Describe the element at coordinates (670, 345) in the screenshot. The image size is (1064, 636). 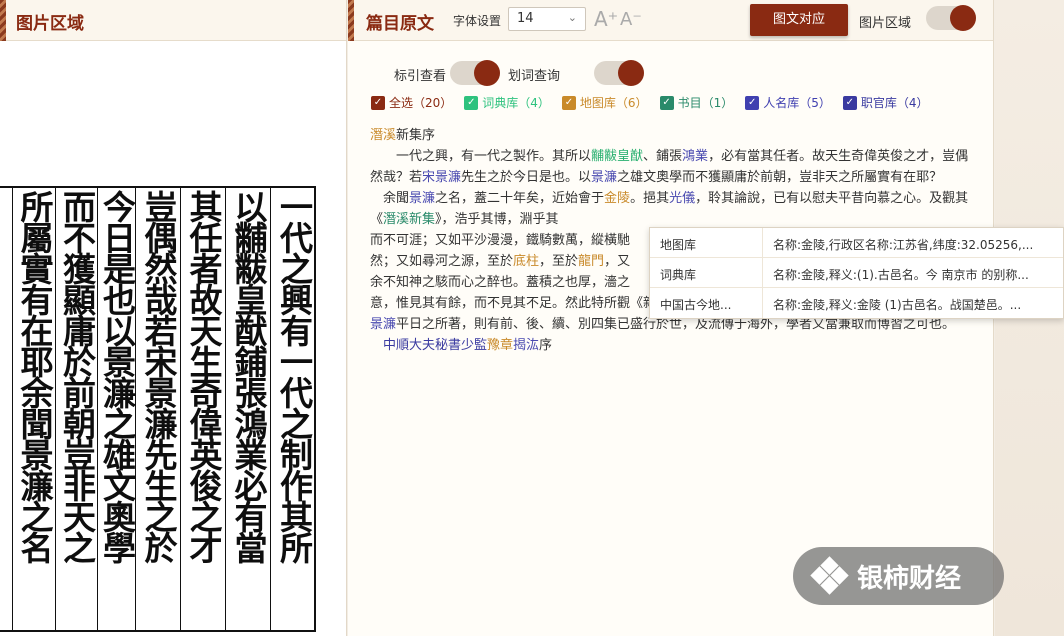
I see `signature: 中順大夫秘書少監豫章揭汯序` at that location.